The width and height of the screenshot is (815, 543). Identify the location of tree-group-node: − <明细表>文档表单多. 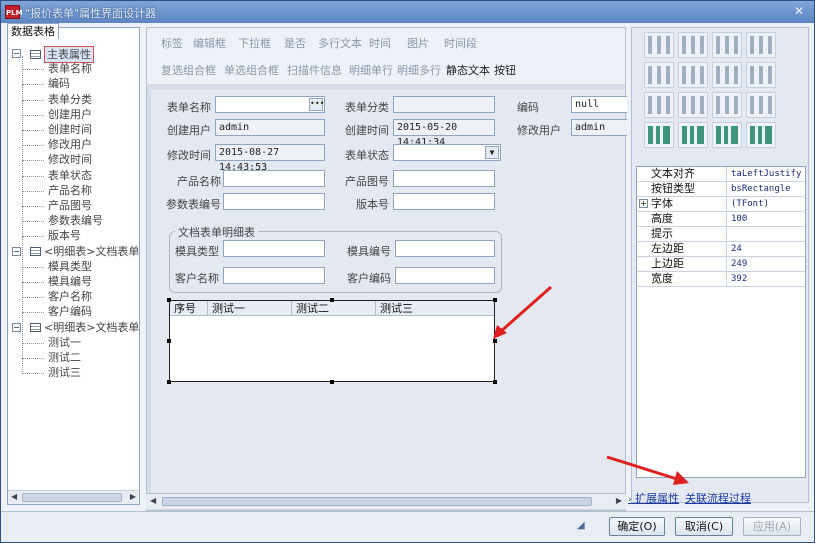
(75, 327).